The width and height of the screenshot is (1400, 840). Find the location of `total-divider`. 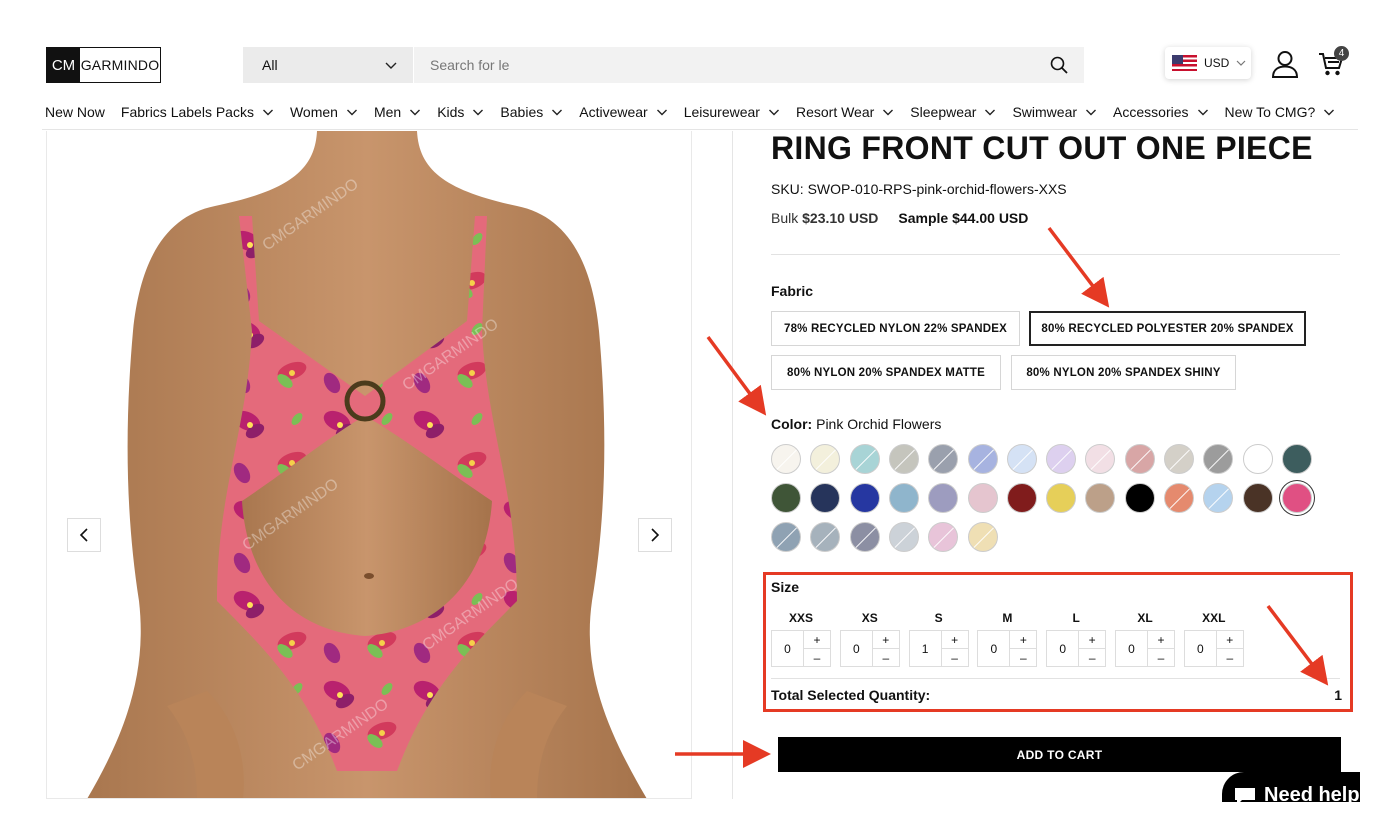

total-divider is located at coordinates (1055, 678).